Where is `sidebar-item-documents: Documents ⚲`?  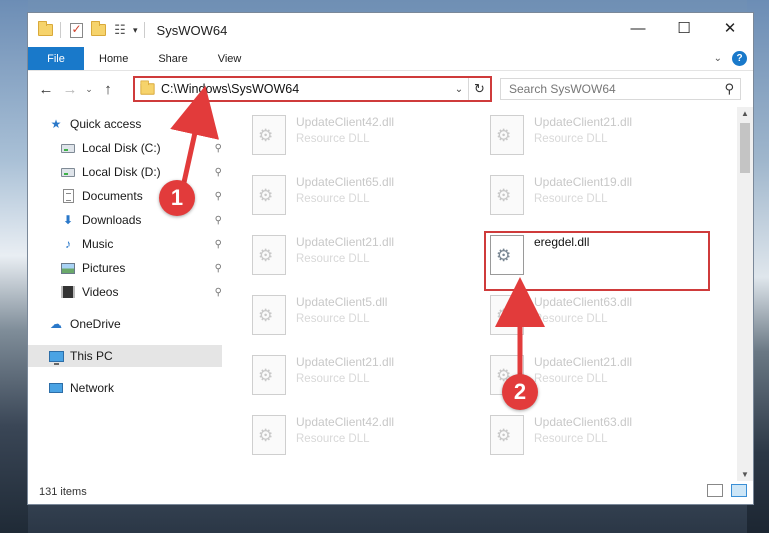 sidebar-item-documents: Documents ⚲ is located at coordinates (141, 196).